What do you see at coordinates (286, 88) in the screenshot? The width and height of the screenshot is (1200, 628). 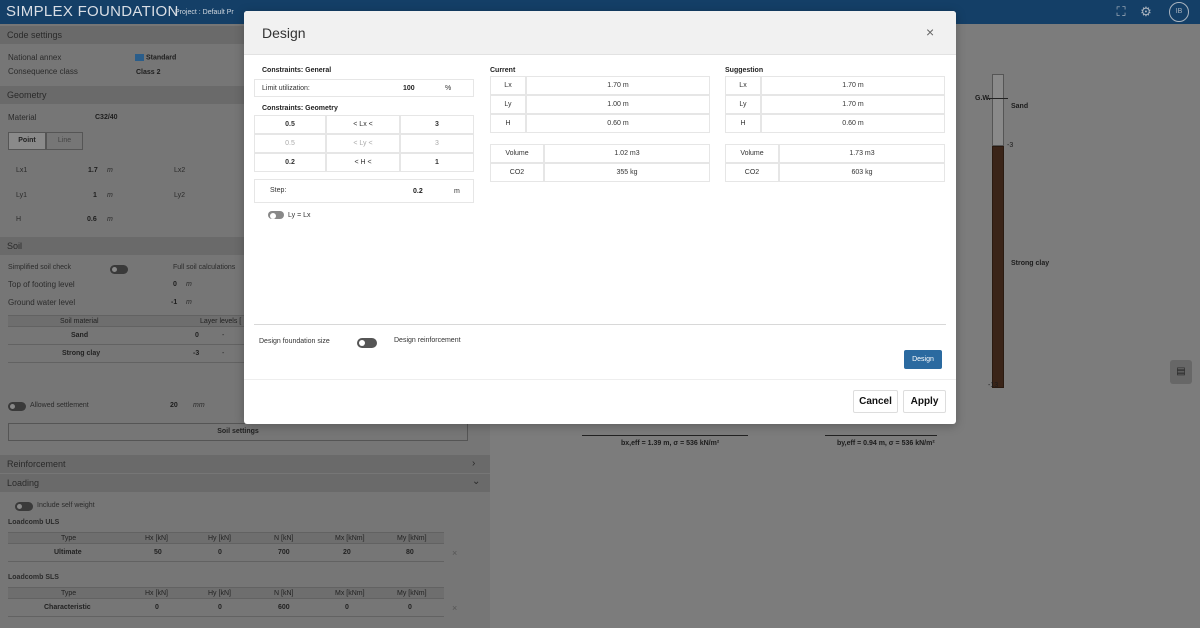 I see `limit-utilization-label: Limit utilization:` at bounding box center [286, 88].